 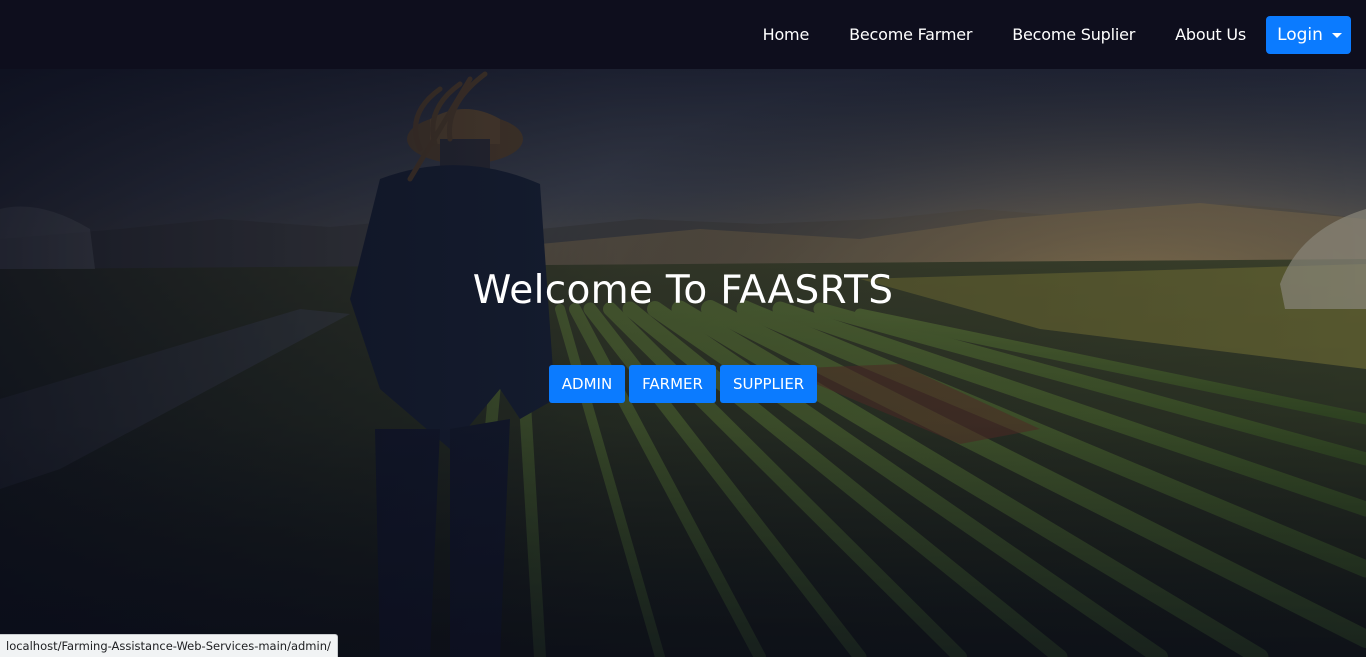 I want to click on admin-button: ADMIN, so click(x=587, y=384).